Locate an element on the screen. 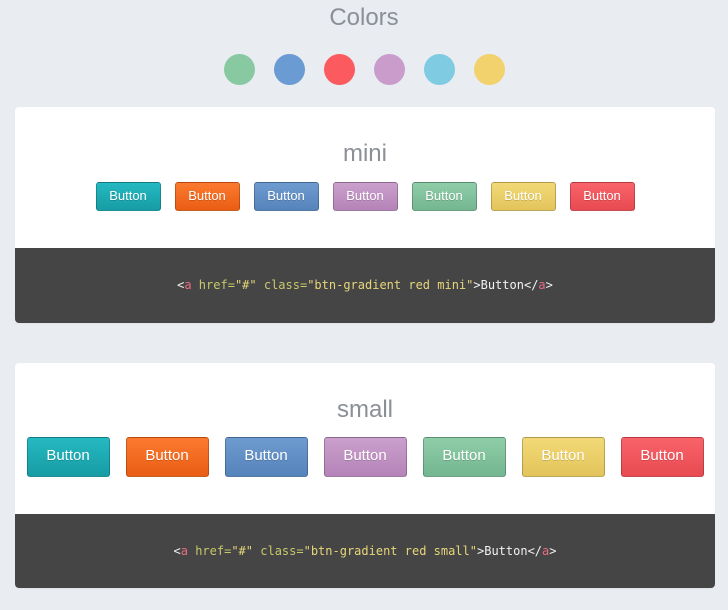 This screenshot has width=728, height=610. small-button-purple: Button is located at coordinates (365, 457).